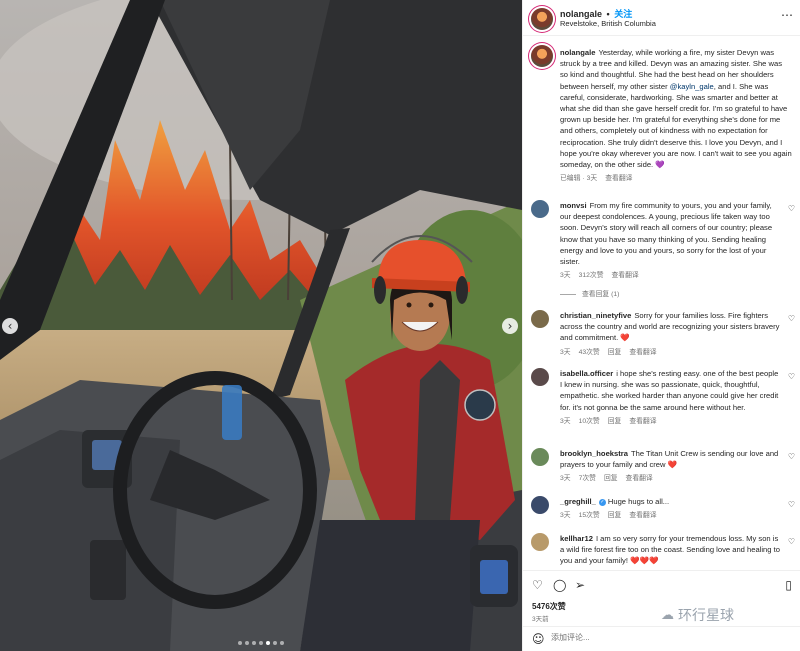 The image size is (800, 651). Describe the element at coordinates (623, 14) in the screenshot. I see `follow-button: 关注` at that location.